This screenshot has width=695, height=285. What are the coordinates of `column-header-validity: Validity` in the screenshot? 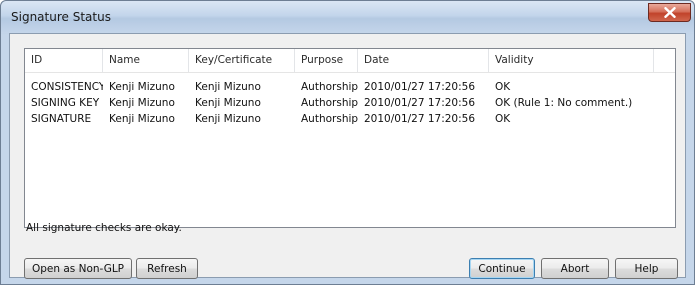 It's located at (571, 60).